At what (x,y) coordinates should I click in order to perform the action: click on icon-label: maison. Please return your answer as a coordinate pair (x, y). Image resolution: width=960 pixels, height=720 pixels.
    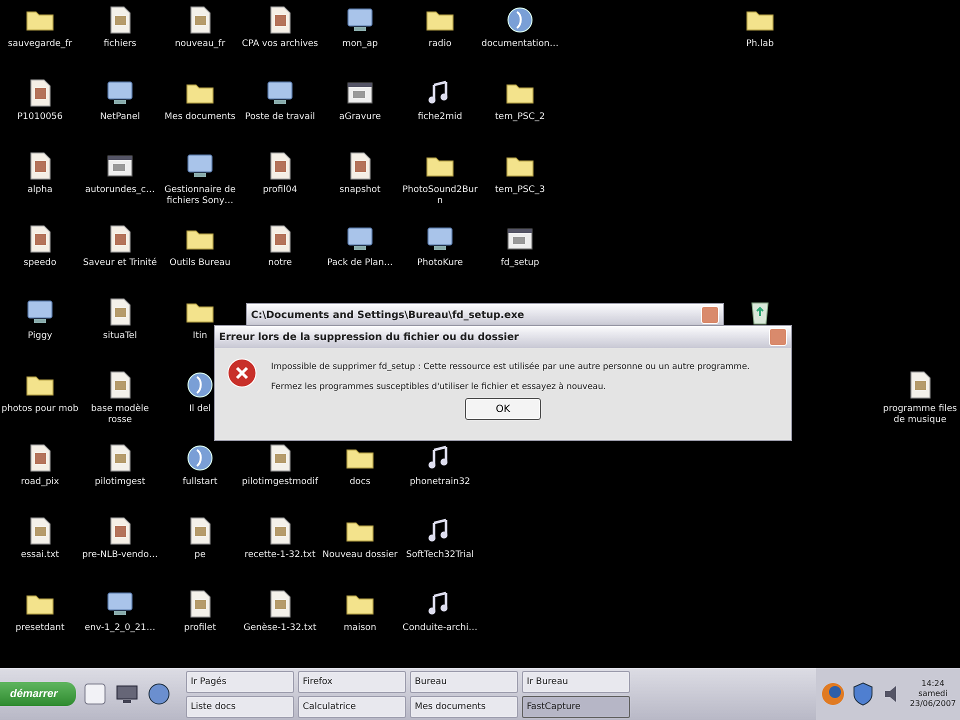
    Looking at the image, I should click on (360, 628).